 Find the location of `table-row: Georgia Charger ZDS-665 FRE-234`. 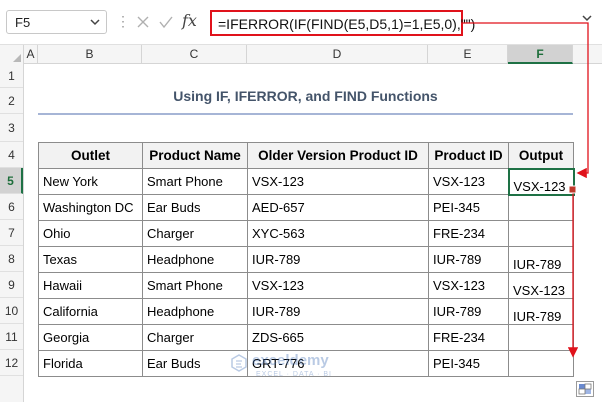

table-row: Georgia Charger ZDS-665 FRE-234 is located at coordinates (306, 337).